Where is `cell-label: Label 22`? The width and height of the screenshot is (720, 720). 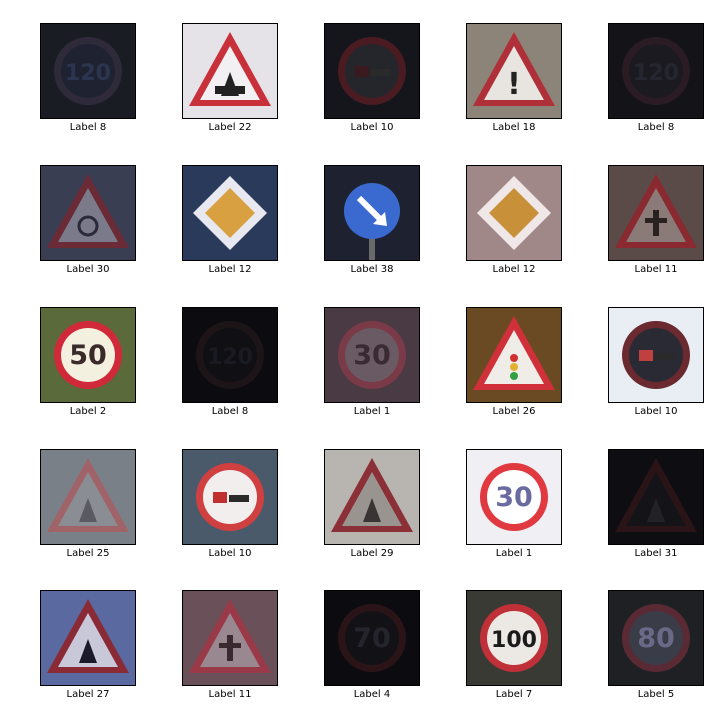 cell-label: Label 22 is located at coordinates (230, 127).